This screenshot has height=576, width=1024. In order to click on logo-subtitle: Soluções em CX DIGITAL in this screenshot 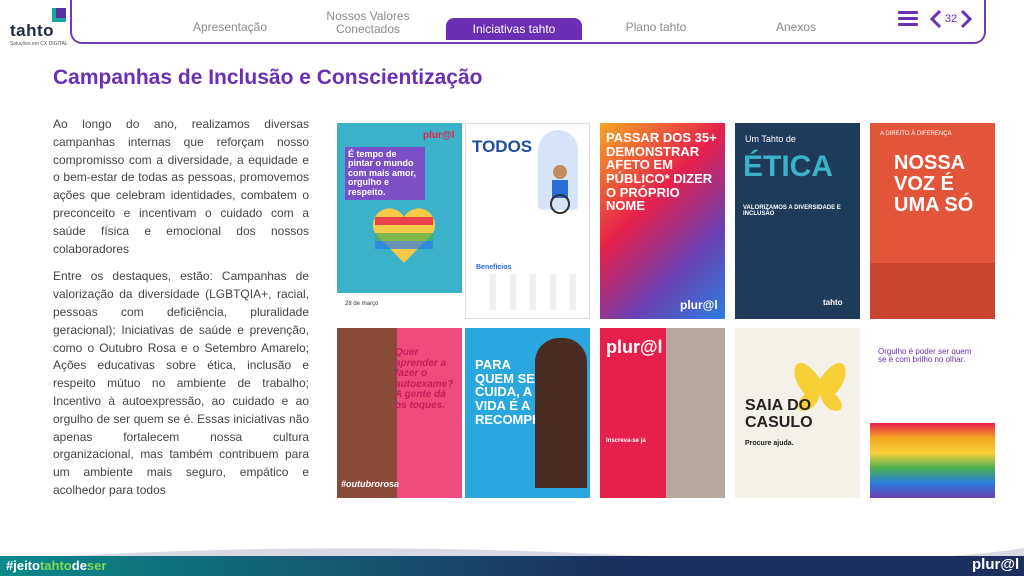, I will do `click(39, 44)`.